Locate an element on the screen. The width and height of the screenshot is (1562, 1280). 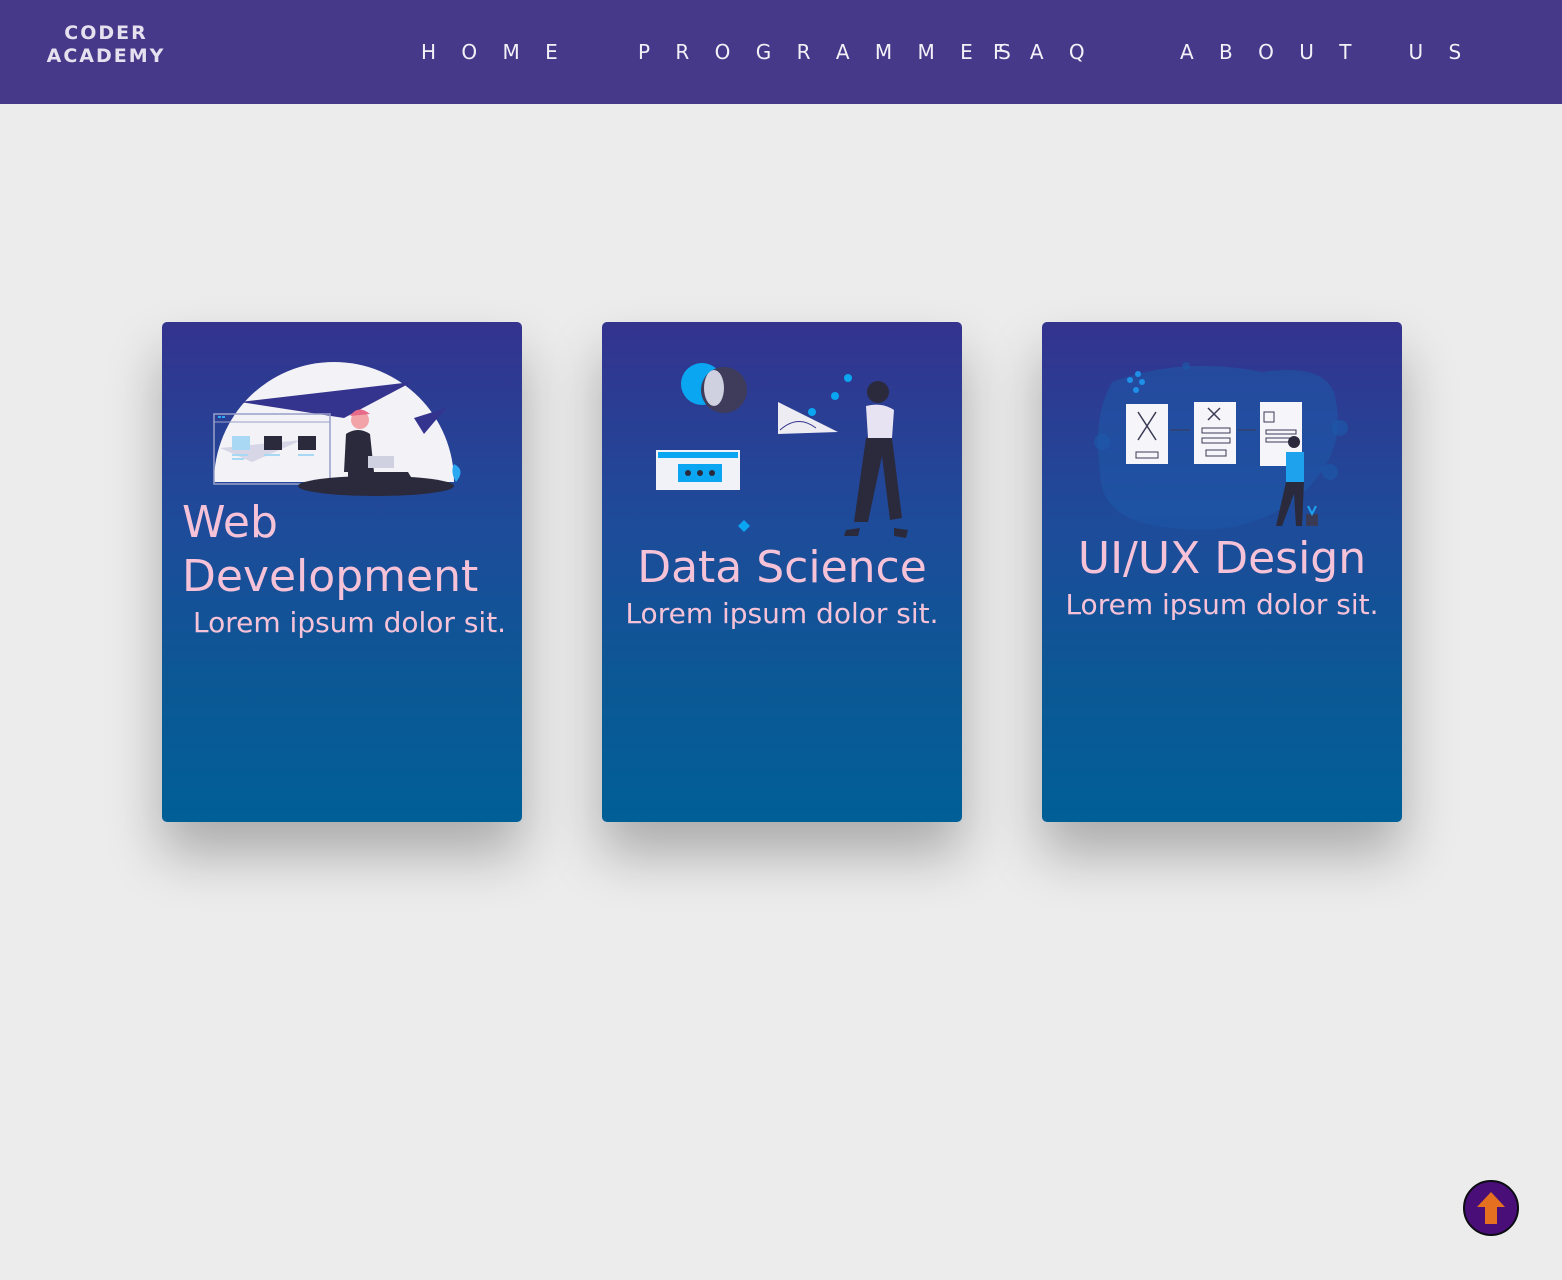
wireframe-board-illustration is located at coordinates (1221, 446).